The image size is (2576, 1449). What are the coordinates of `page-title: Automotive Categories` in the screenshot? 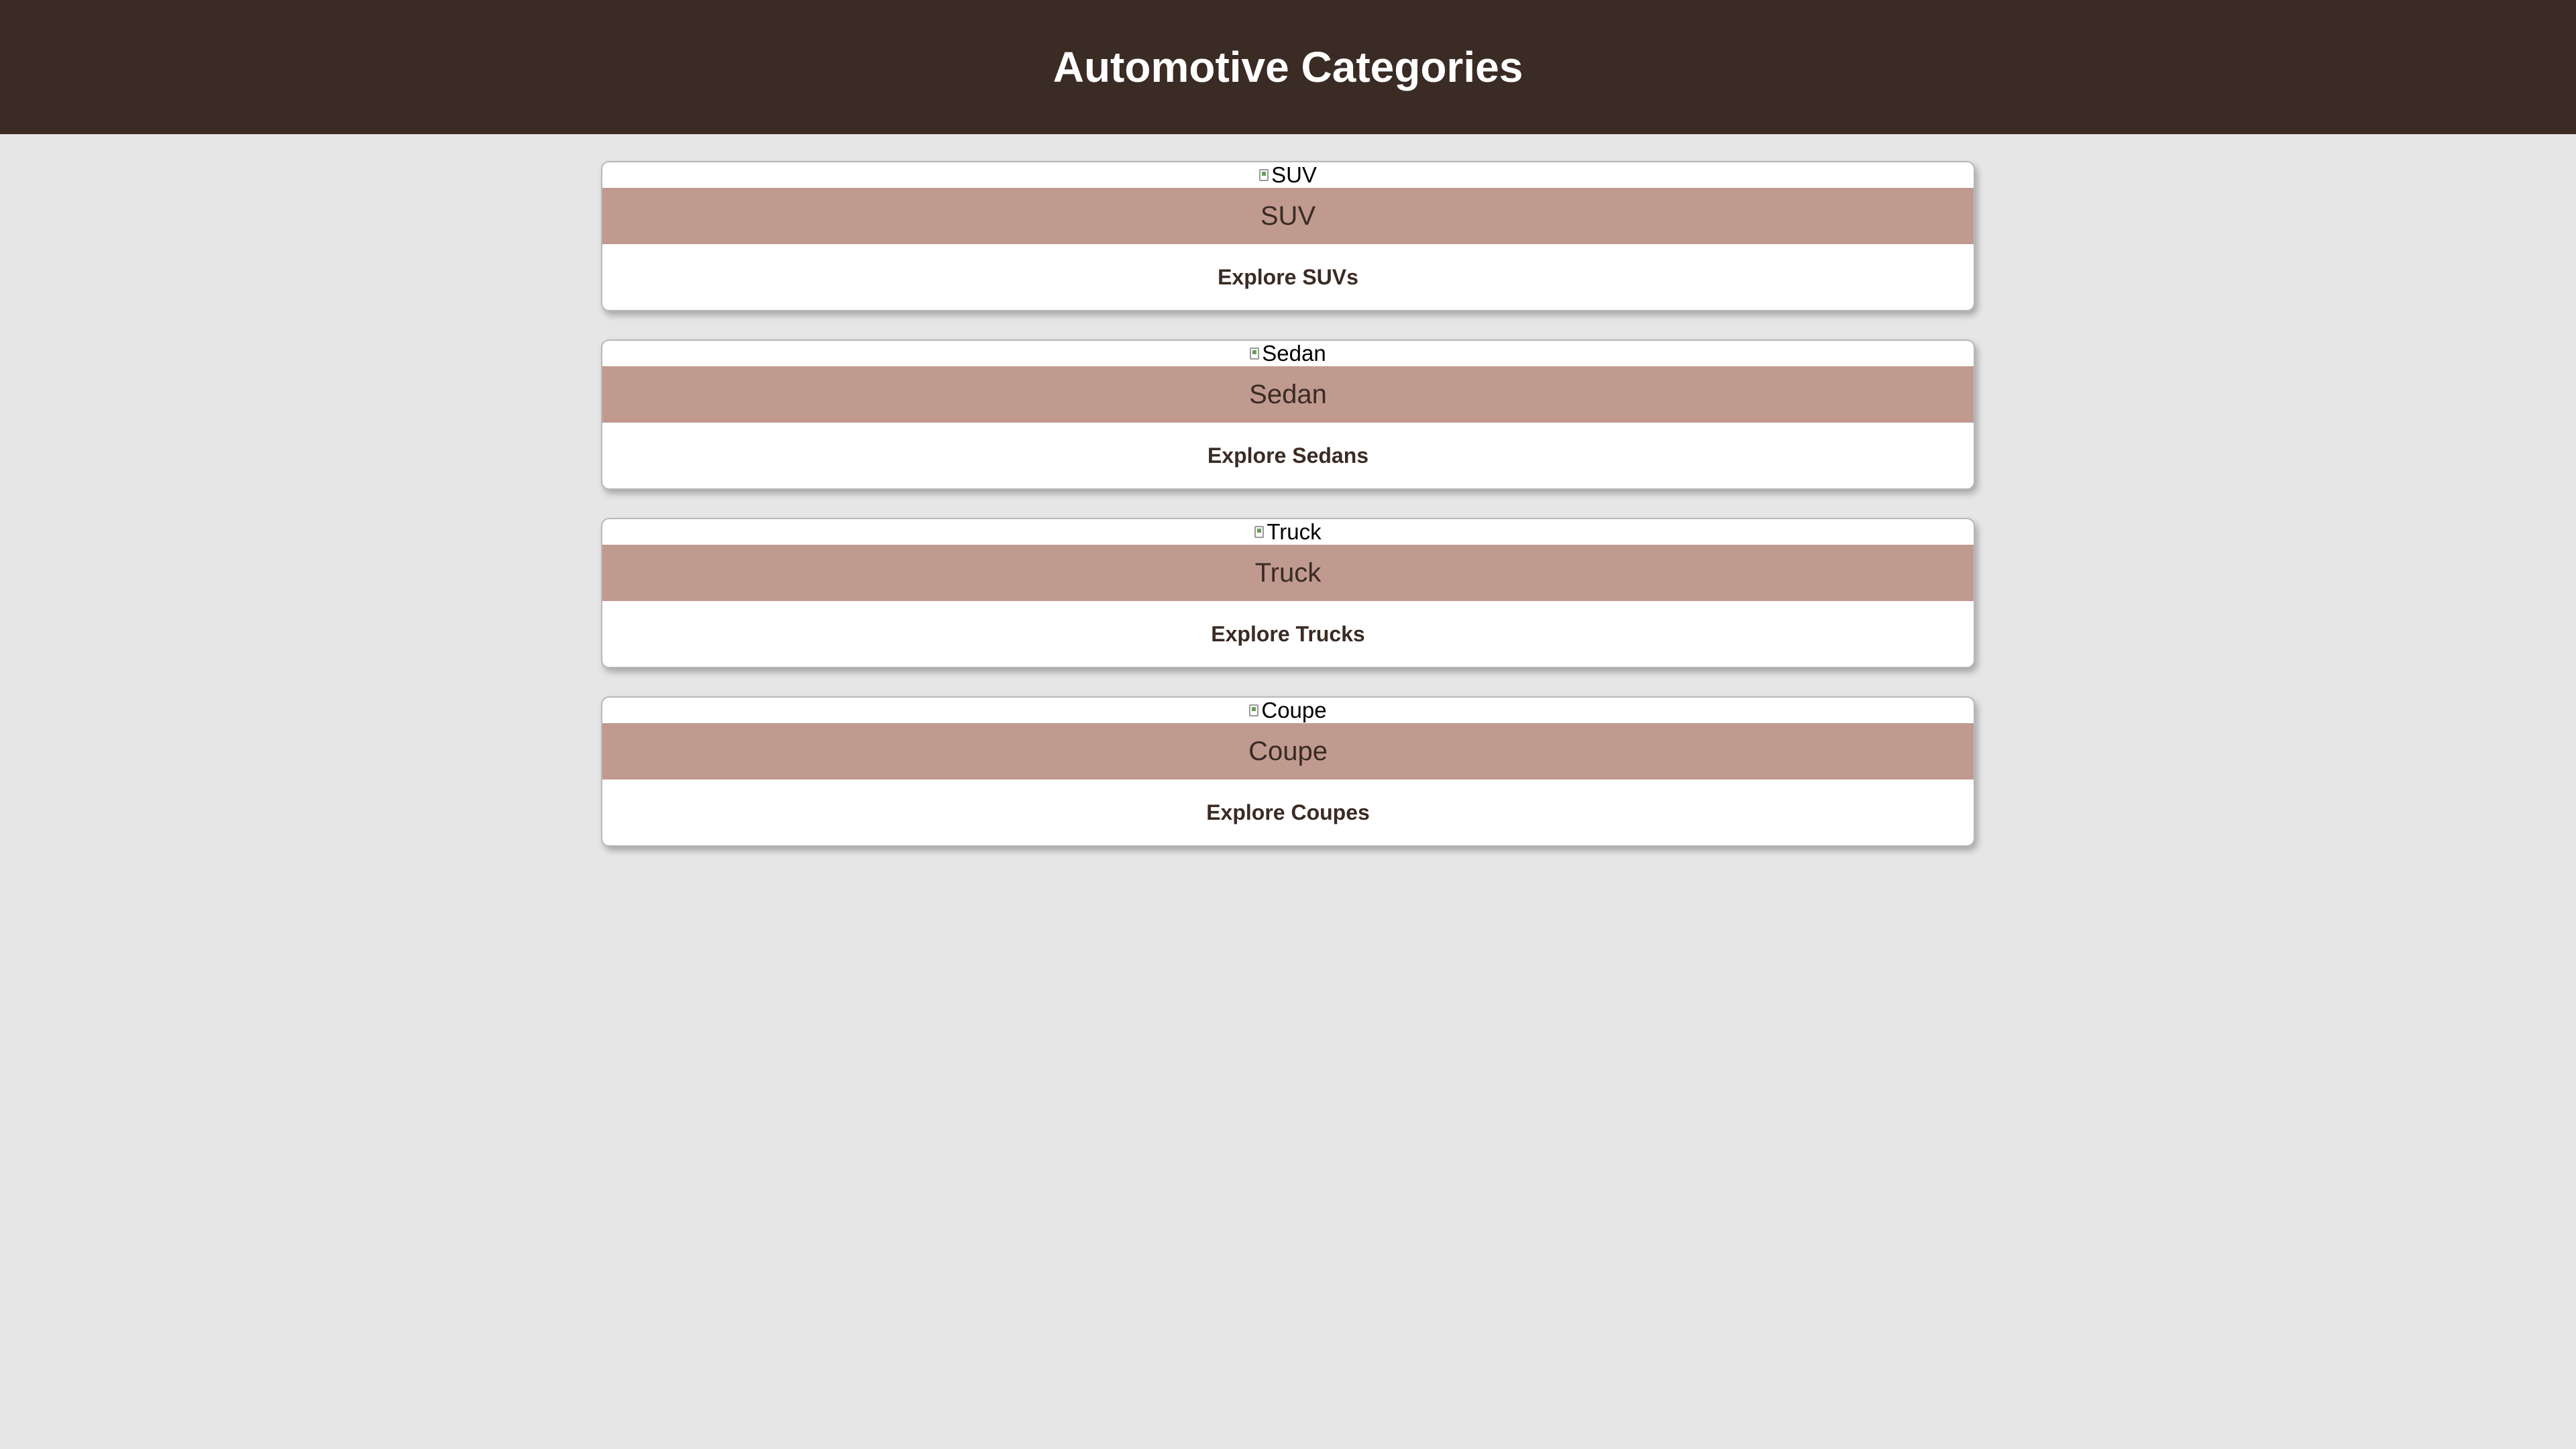 It's located at (1288, 67).